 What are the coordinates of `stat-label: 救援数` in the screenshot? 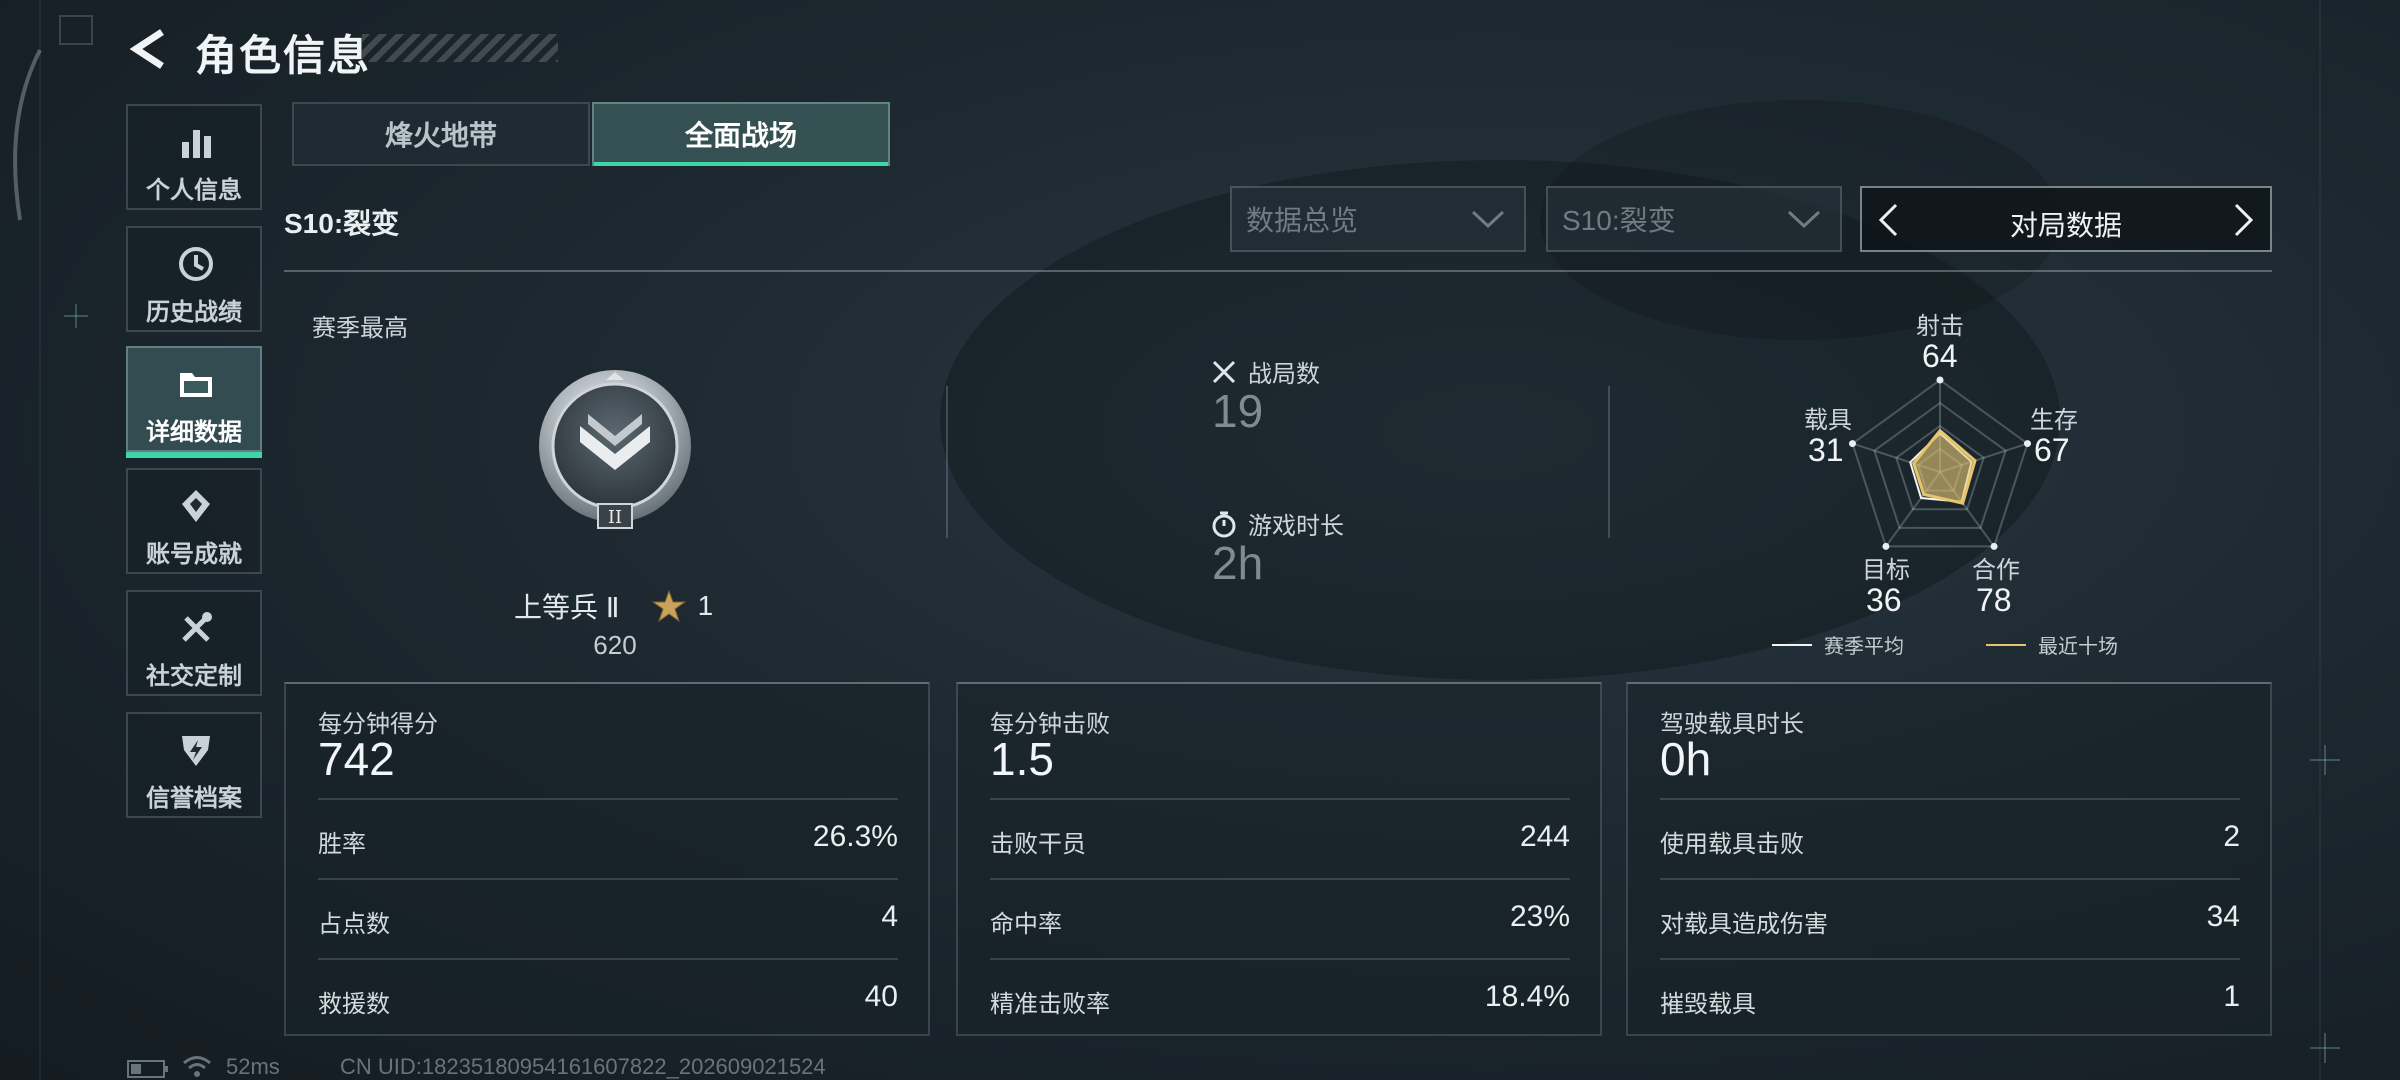 It's located at (354, 1004).